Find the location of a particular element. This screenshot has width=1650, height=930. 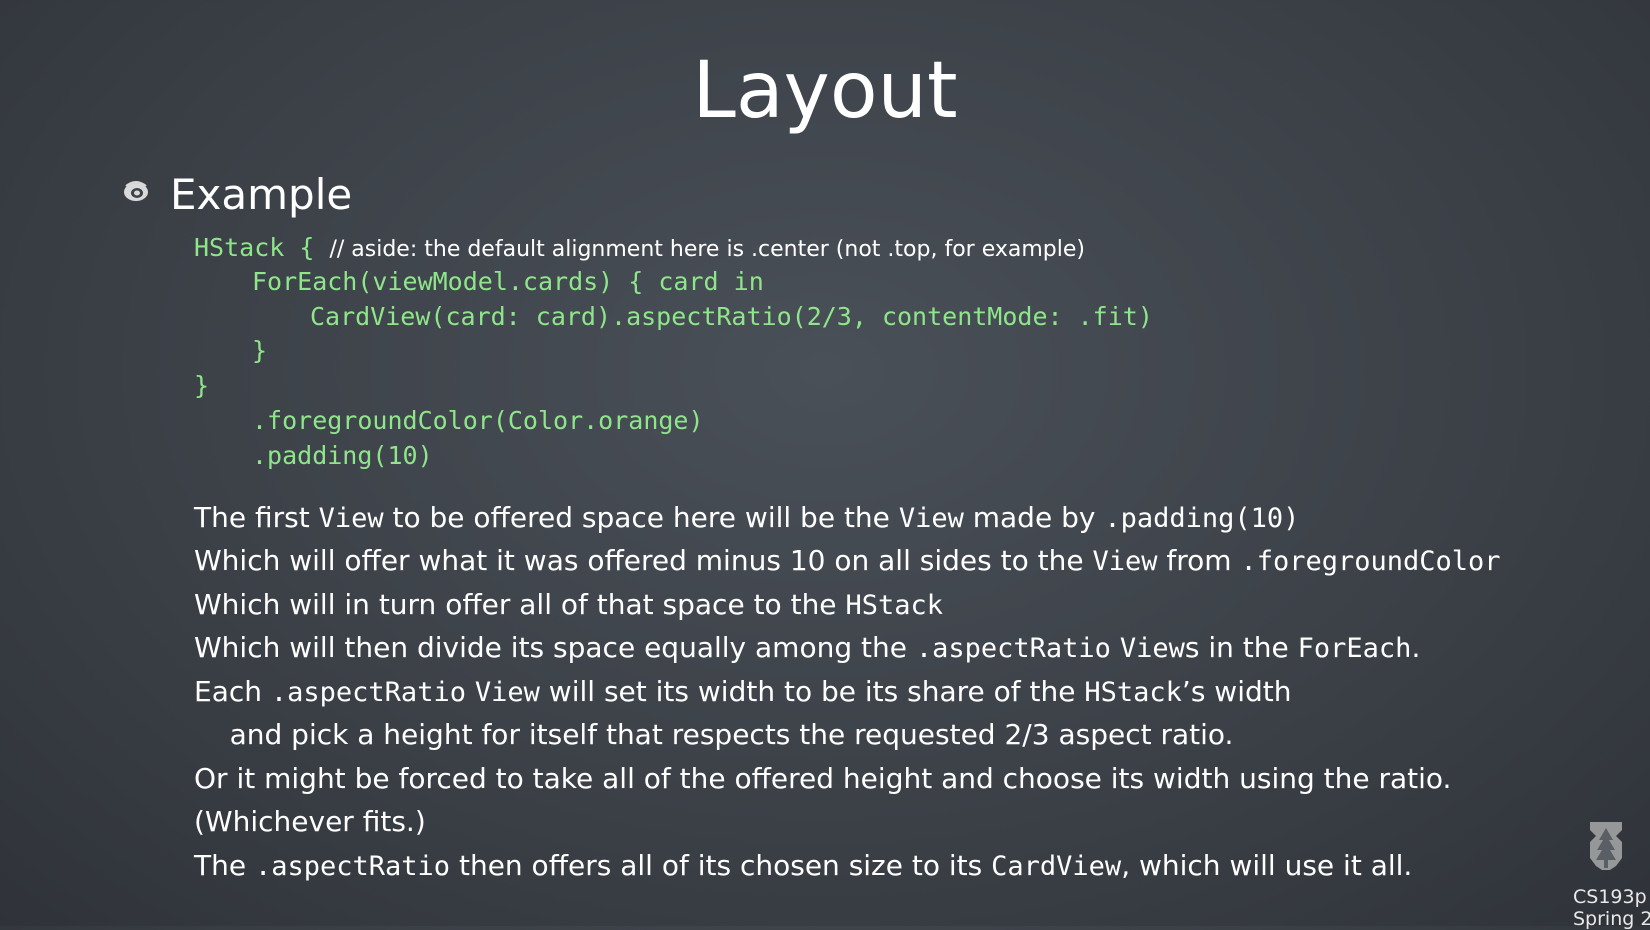

code-aside-center: .center is located at coordinates (790, 249).